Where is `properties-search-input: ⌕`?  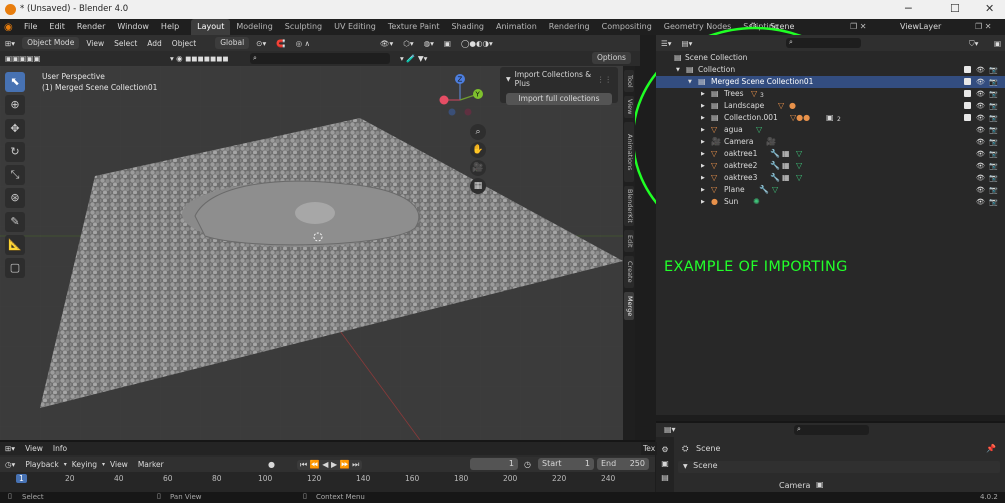
properties-search-input: ⌕ is located at coordinates (831, 430).